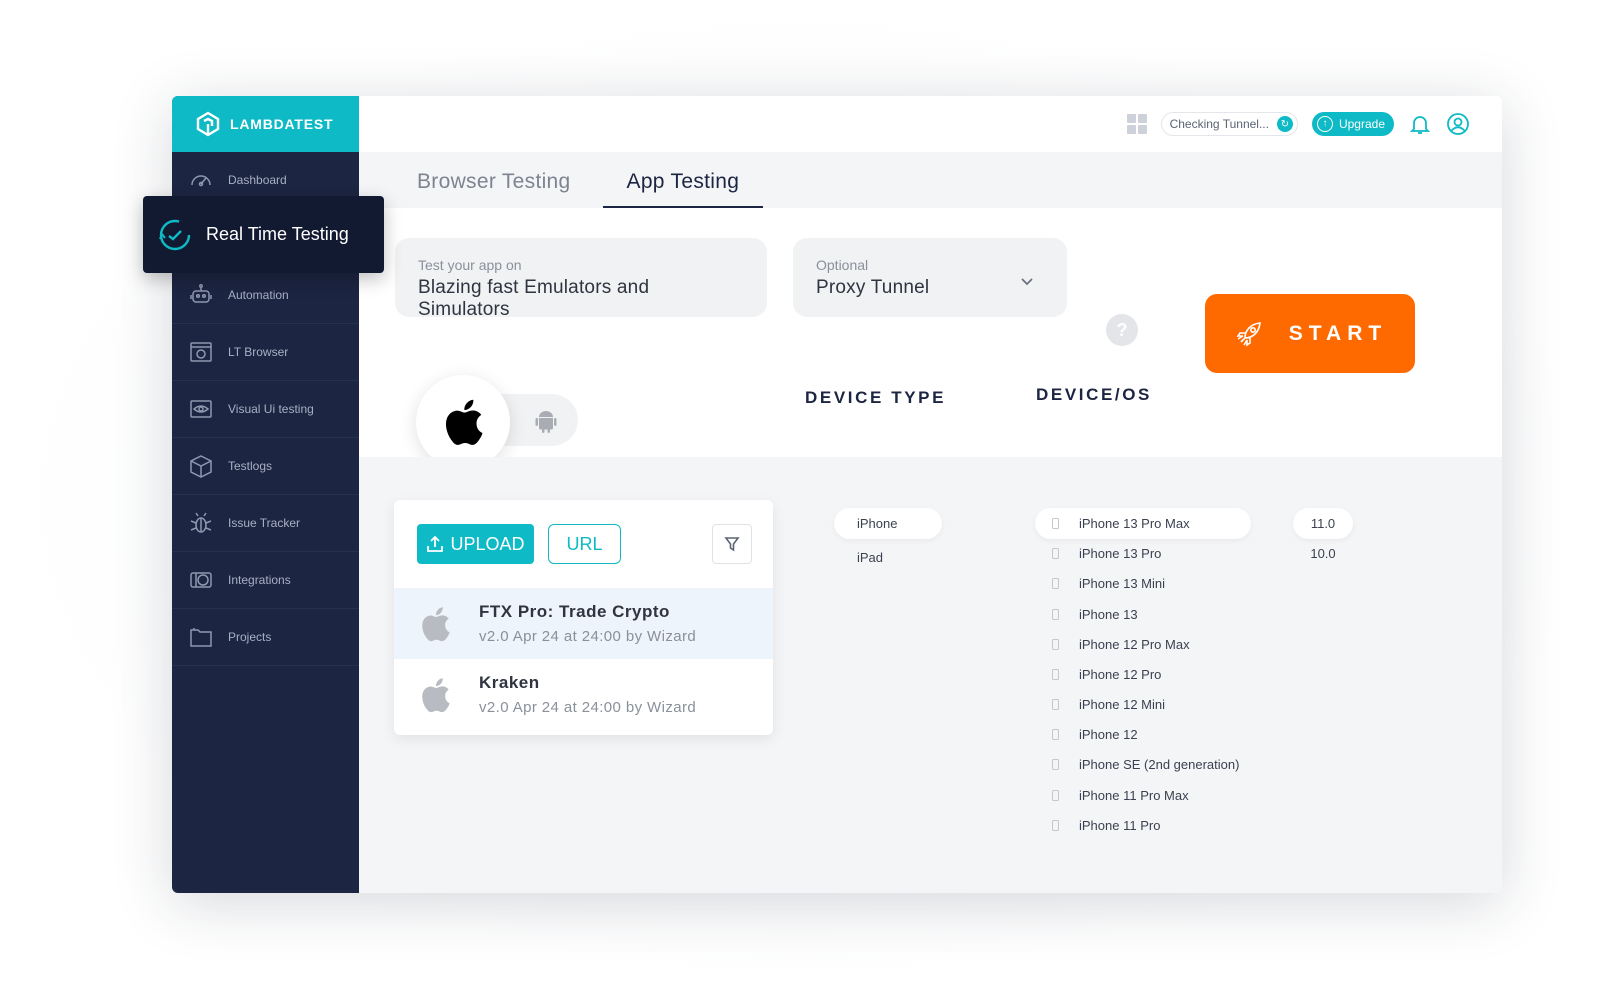 This screenshot has width=1600, height=995. I want to click on bug-icon, so click(201, 522).